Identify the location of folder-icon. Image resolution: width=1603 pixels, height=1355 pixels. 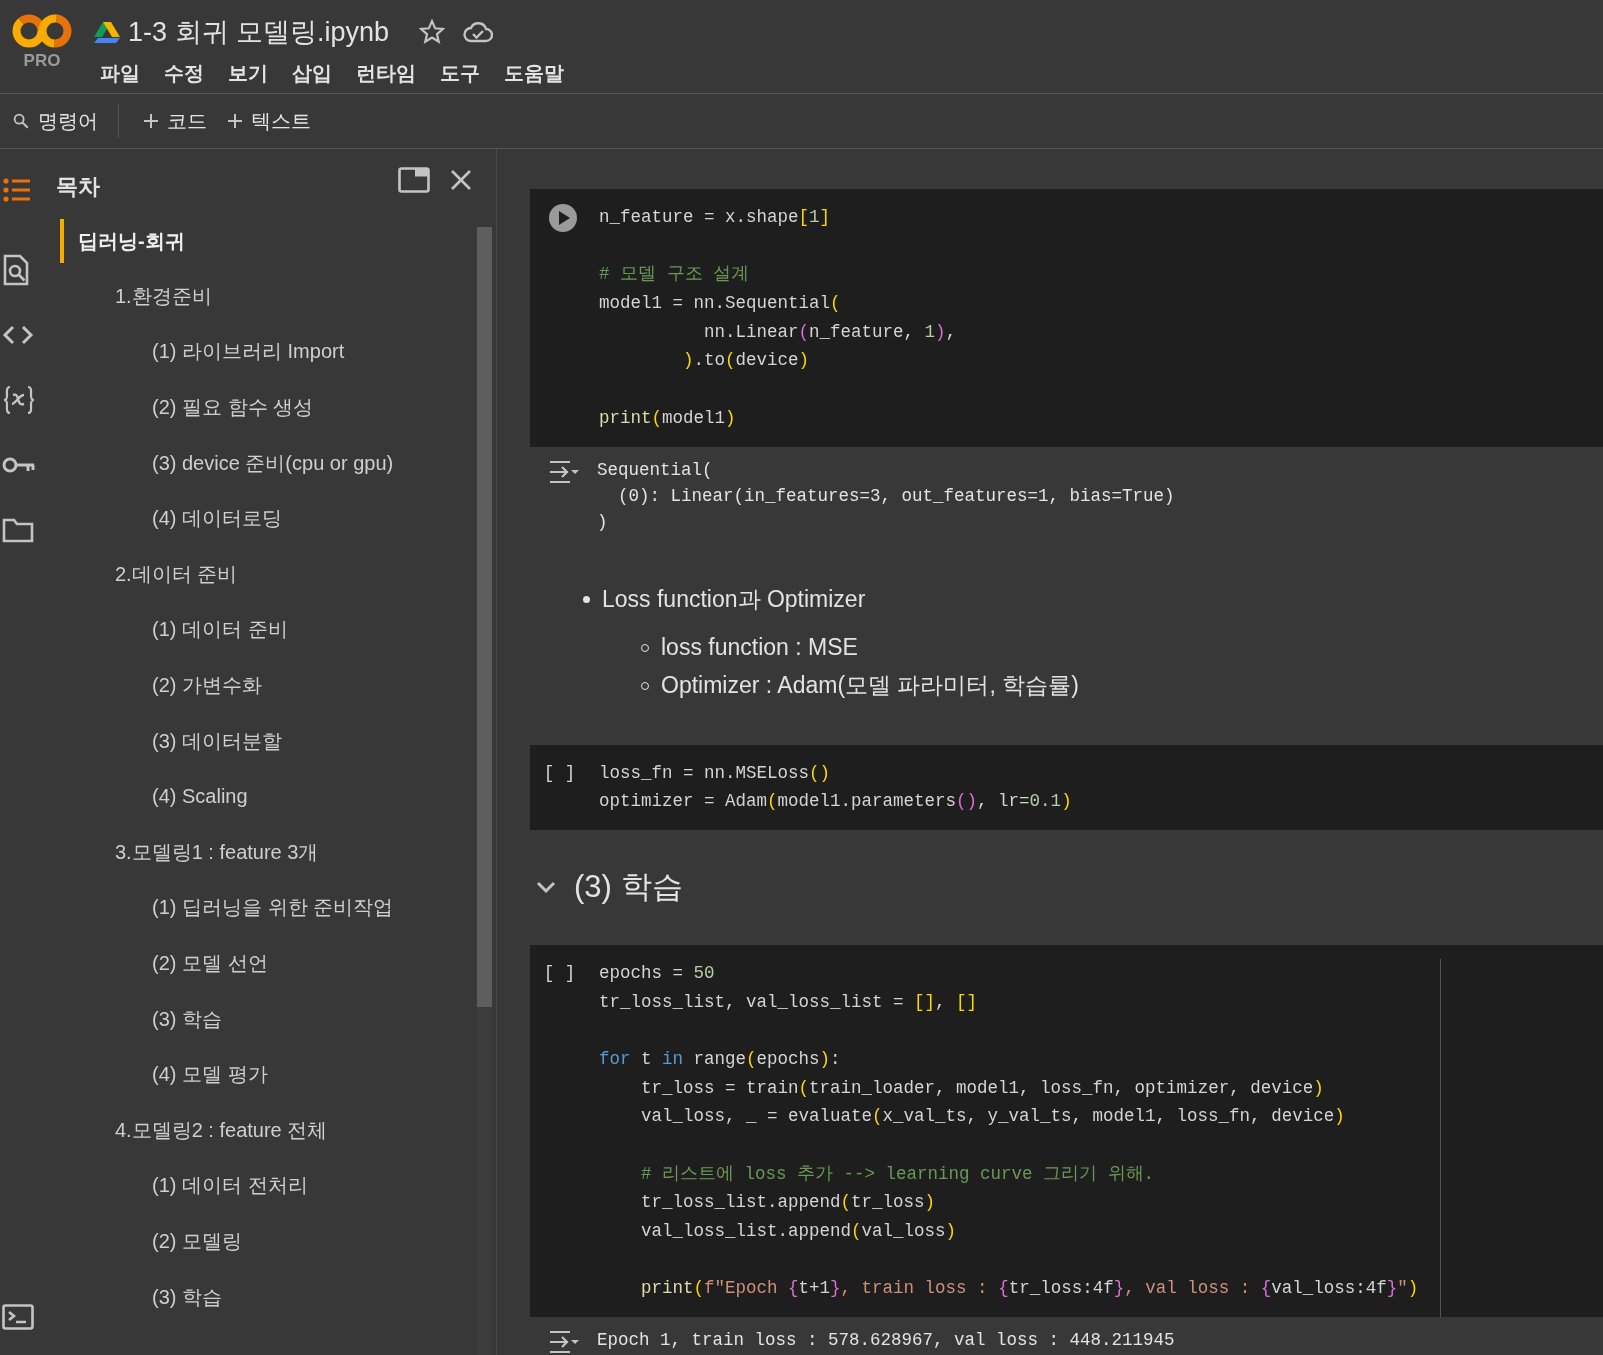
(18, 529).